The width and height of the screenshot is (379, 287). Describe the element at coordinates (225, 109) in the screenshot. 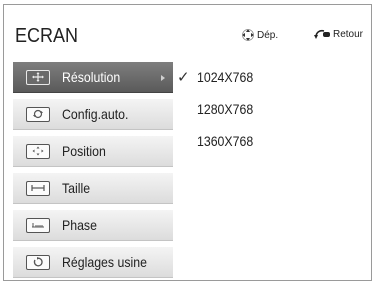

I see `option-label: 1280X768` at that location.